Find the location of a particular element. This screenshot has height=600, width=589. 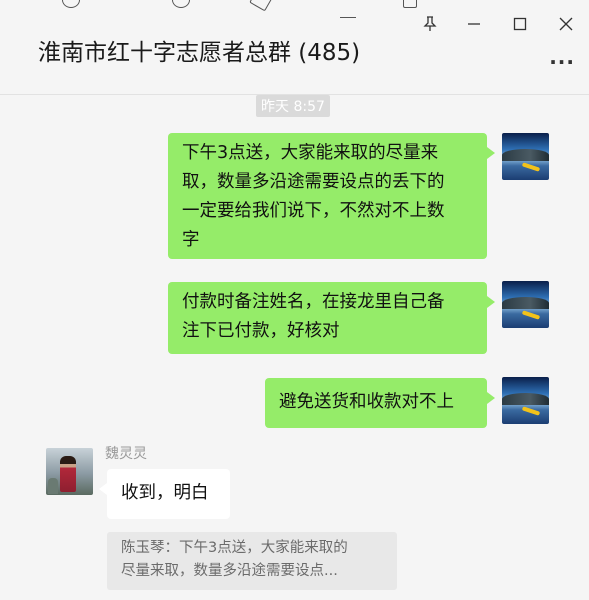

message-line: 一定要给我们说下，不然对不上数 is located at coordinates (313, 211).